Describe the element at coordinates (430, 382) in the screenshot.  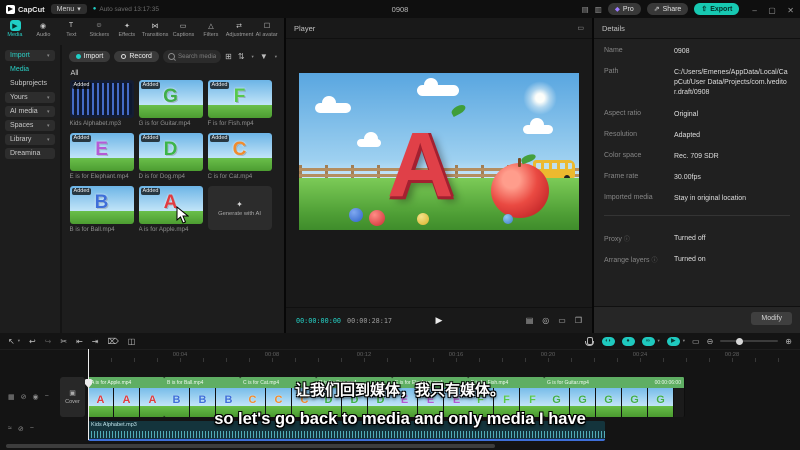
I see `clip-header: E is for Elephant.mp4` at that location.